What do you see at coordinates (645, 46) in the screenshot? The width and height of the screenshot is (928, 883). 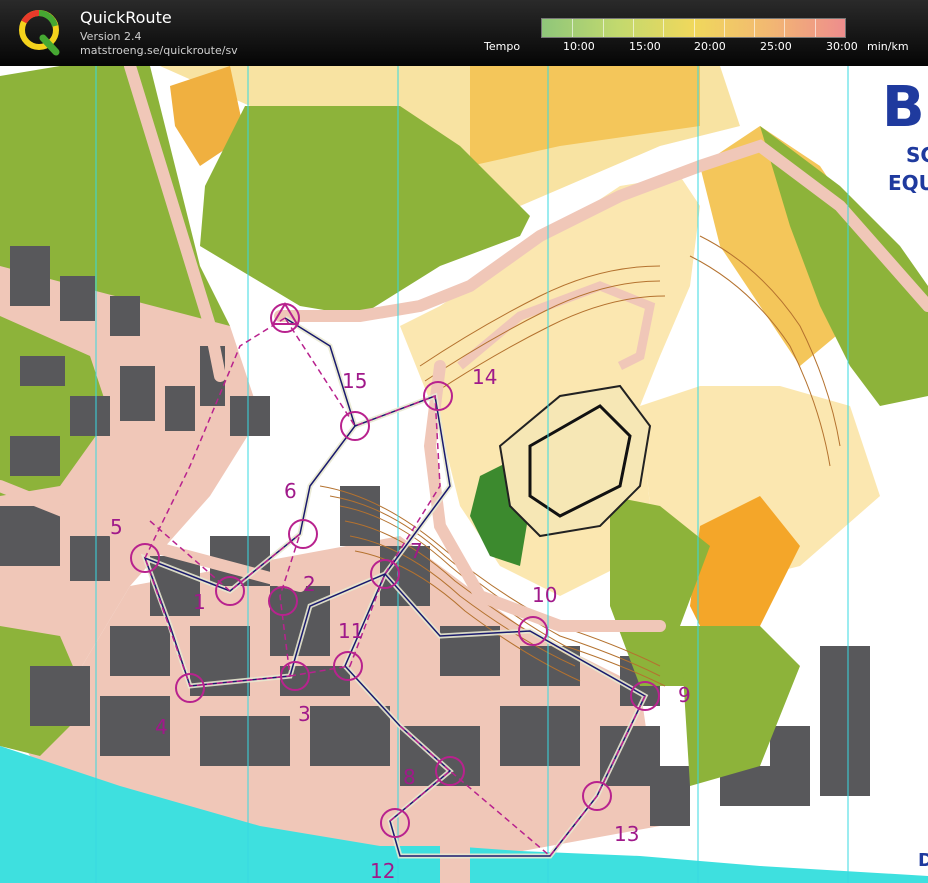 I see `tempo-tick: 15:00` at bounding box center [645, 46].